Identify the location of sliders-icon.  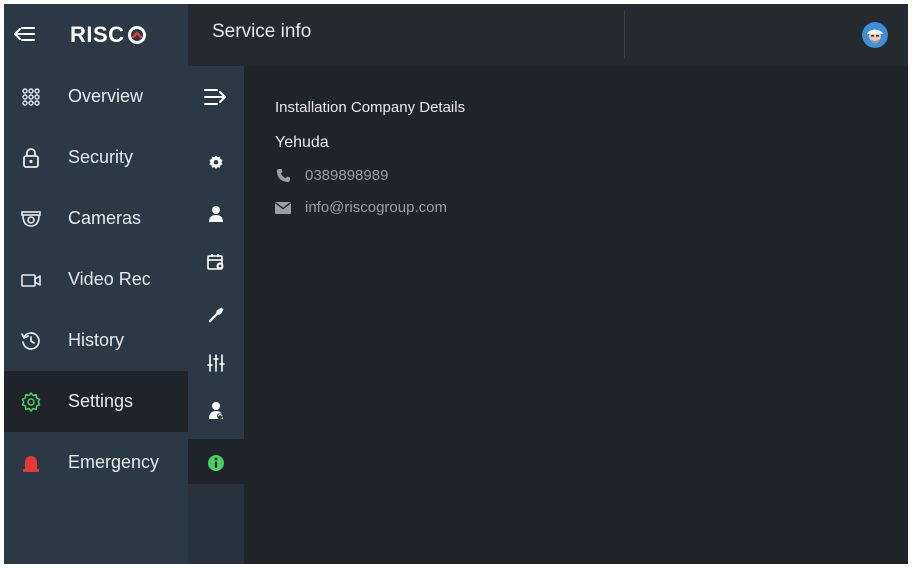
(216, 363).